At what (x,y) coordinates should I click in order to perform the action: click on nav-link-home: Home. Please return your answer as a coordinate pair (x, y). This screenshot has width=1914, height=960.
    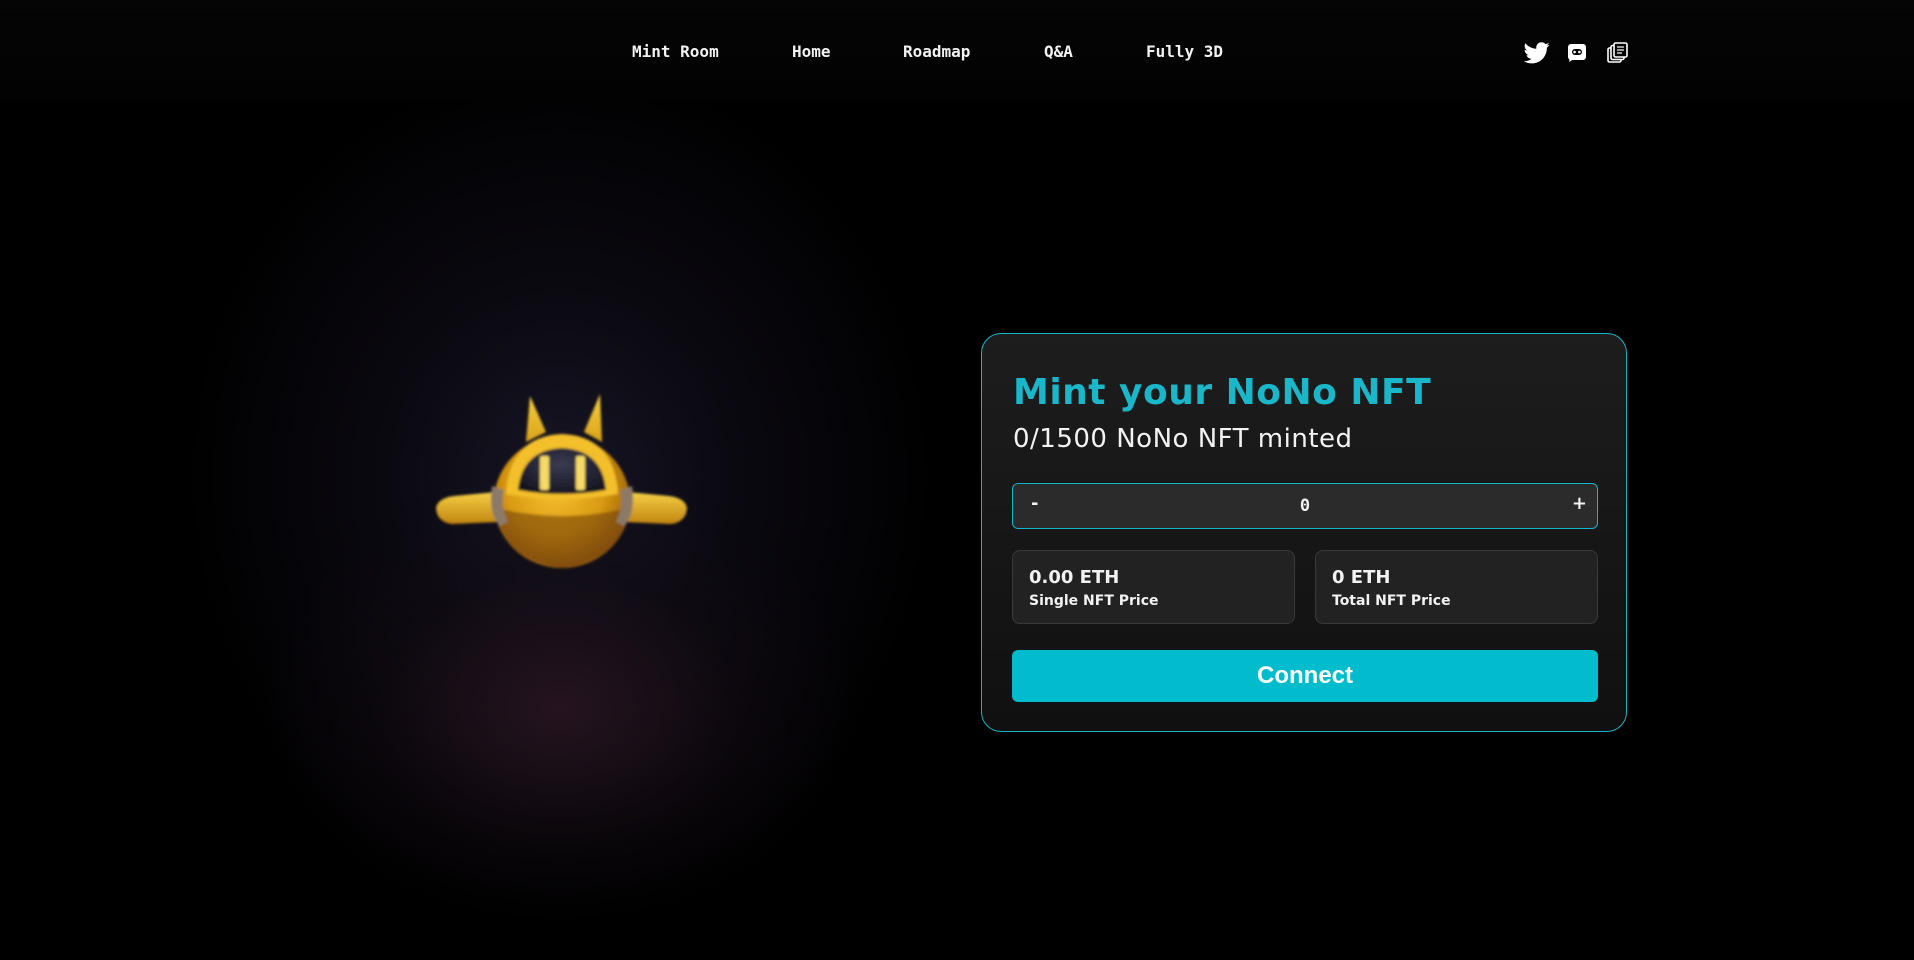
    Looking at the image, I should click on (811, 51).